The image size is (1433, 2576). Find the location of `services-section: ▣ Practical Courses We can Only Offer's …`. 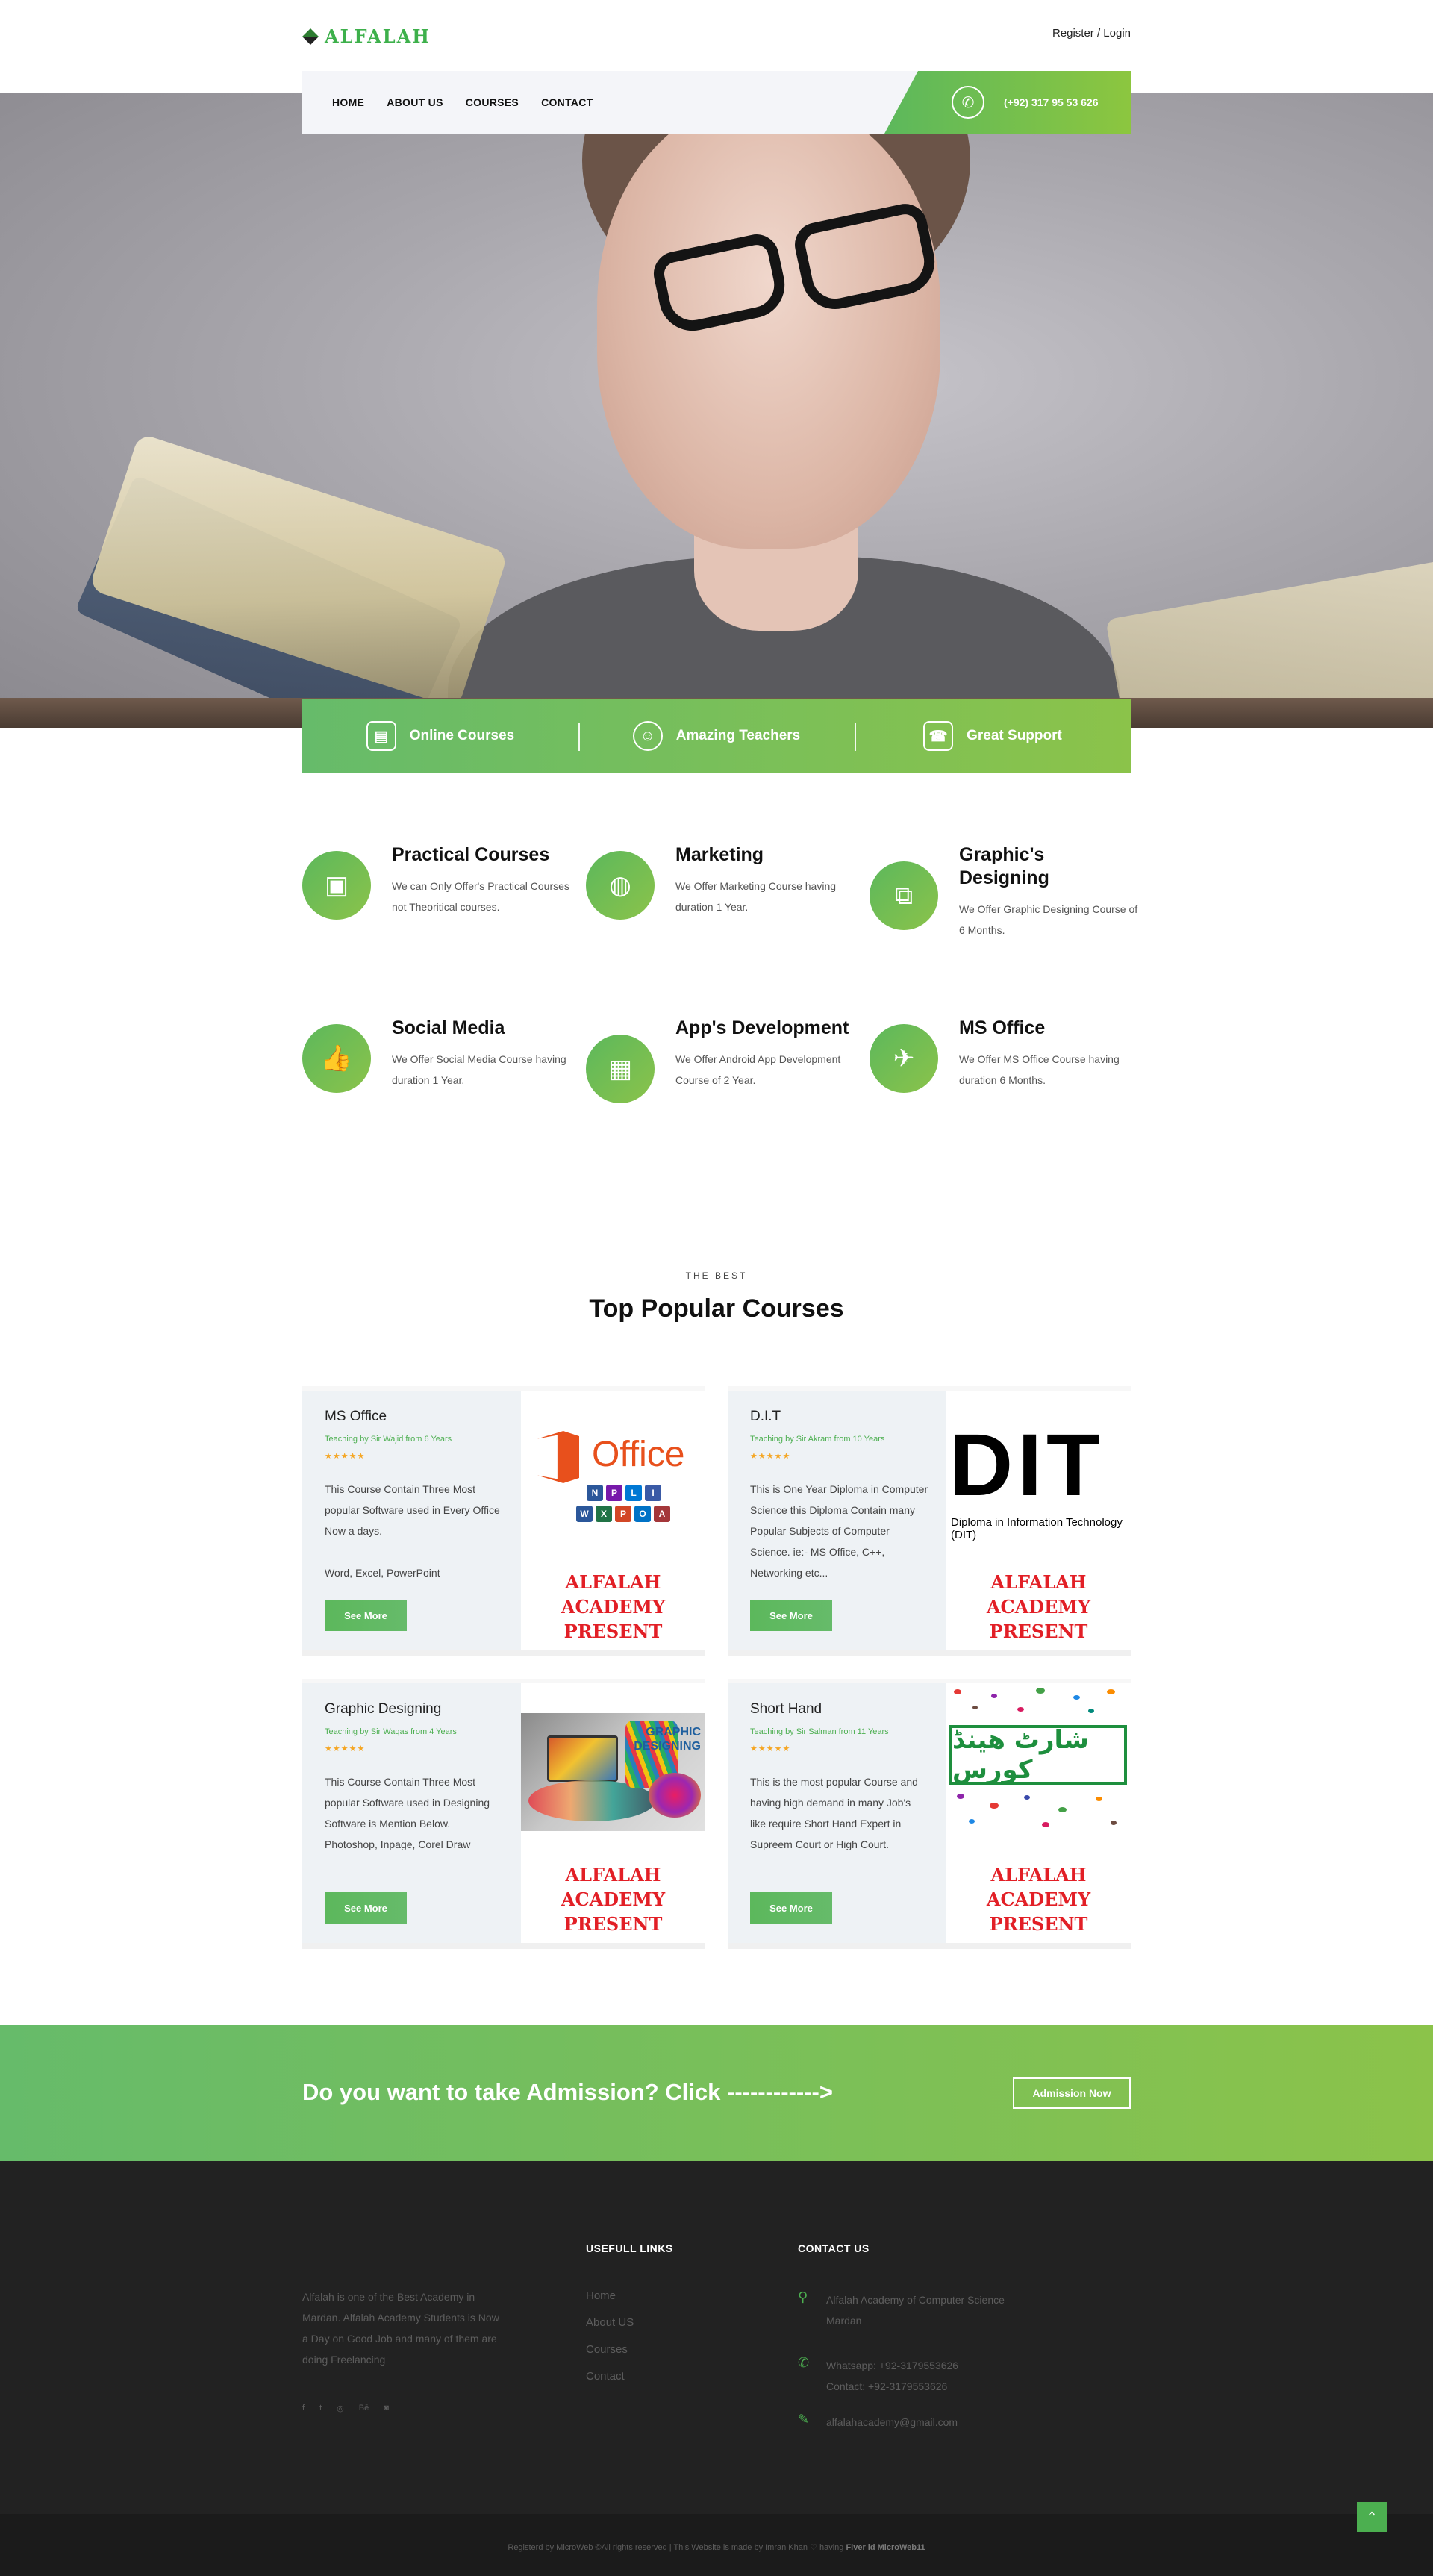

services-section: ▣ Practical Courses We can Only Offer's … is located at coordinates (719, 1000).